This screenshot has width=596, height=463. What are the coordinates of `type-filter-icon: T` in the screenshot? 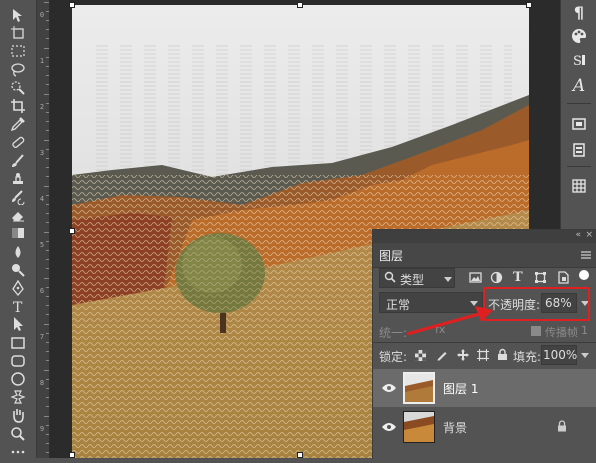 It's located at (518, 277).